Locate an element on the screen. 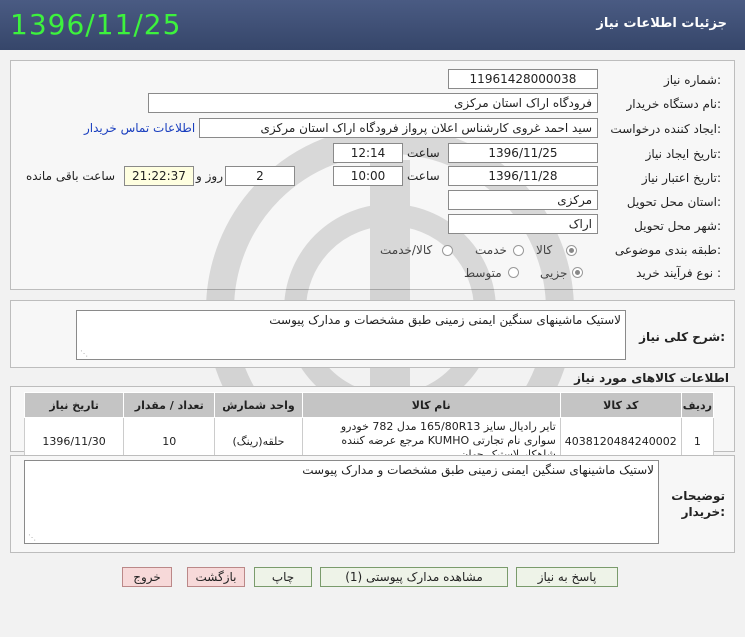 The height and width of the screenshot is (637, 745). date-stamp: 1396/11/25 is located at coordinates (96, 24).